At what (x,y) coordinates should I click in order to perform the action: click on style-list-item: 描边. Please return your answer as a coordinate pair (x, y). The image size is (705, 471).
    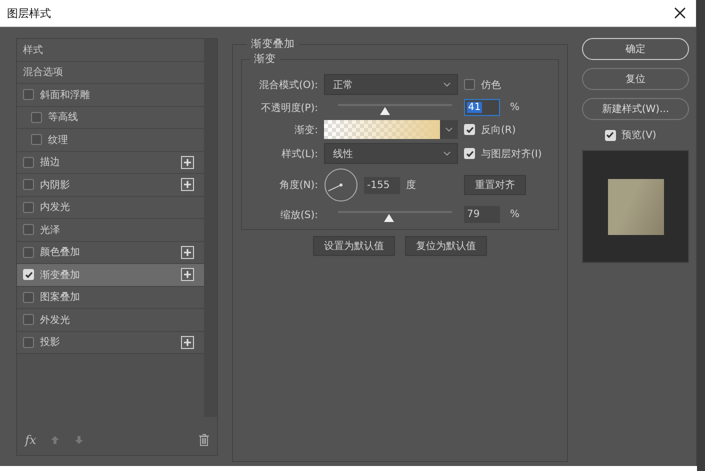
    Looking at the image, I should click on (110, 163).